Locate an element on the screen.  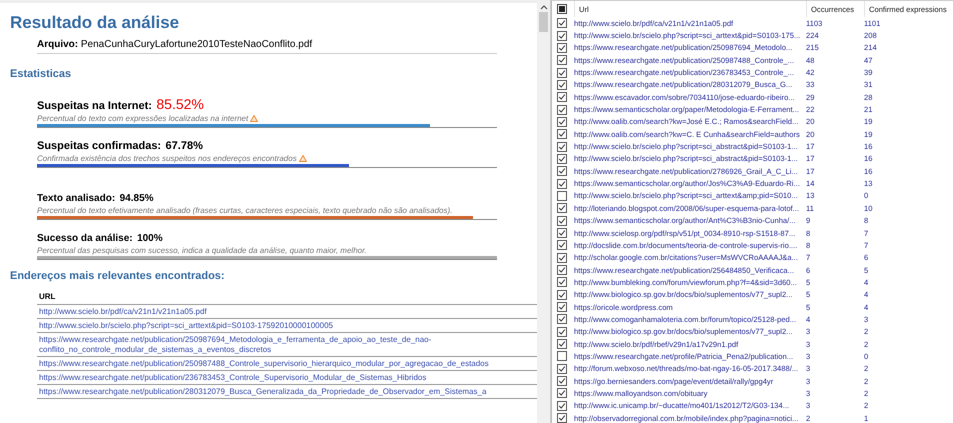
stat-value: 100% is located at coordinates (150, 238).